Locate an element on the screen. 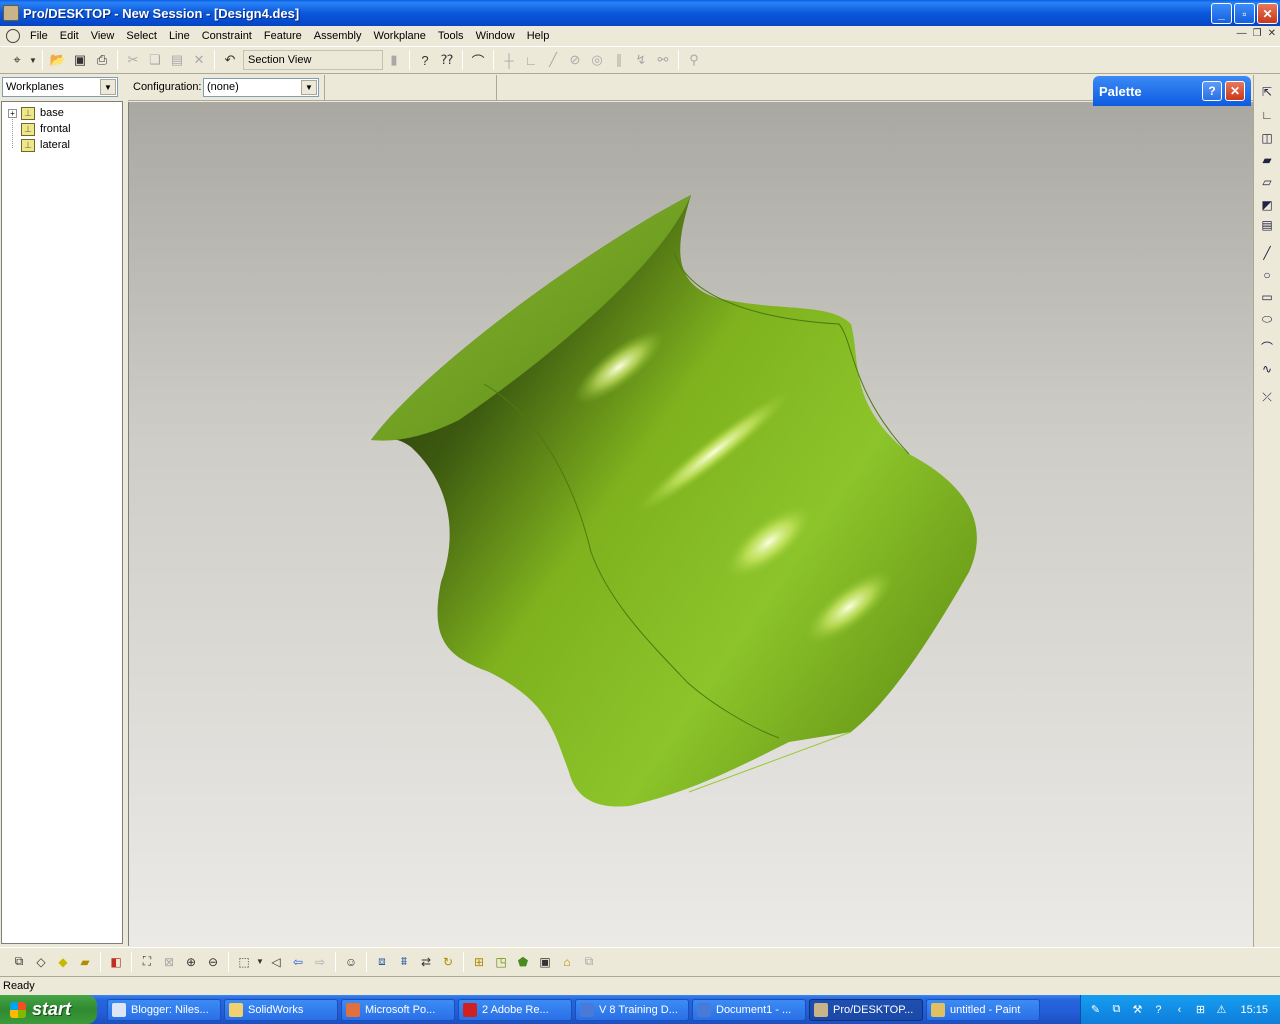  menu-assembly: Assembly is located at coordinates (338, 36).